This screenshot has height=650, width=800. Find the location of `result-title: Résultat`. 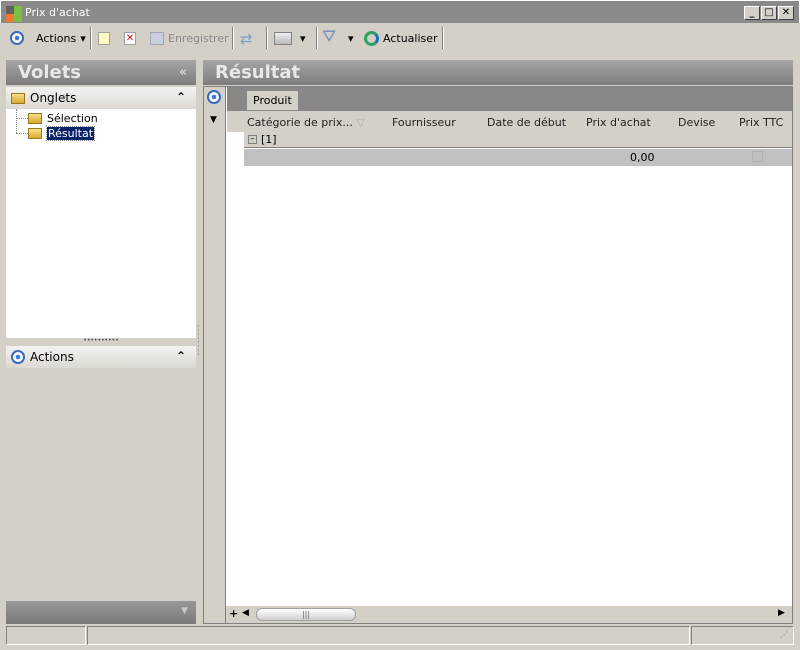

result-title: Résultat is located at coordinates (258, 72).